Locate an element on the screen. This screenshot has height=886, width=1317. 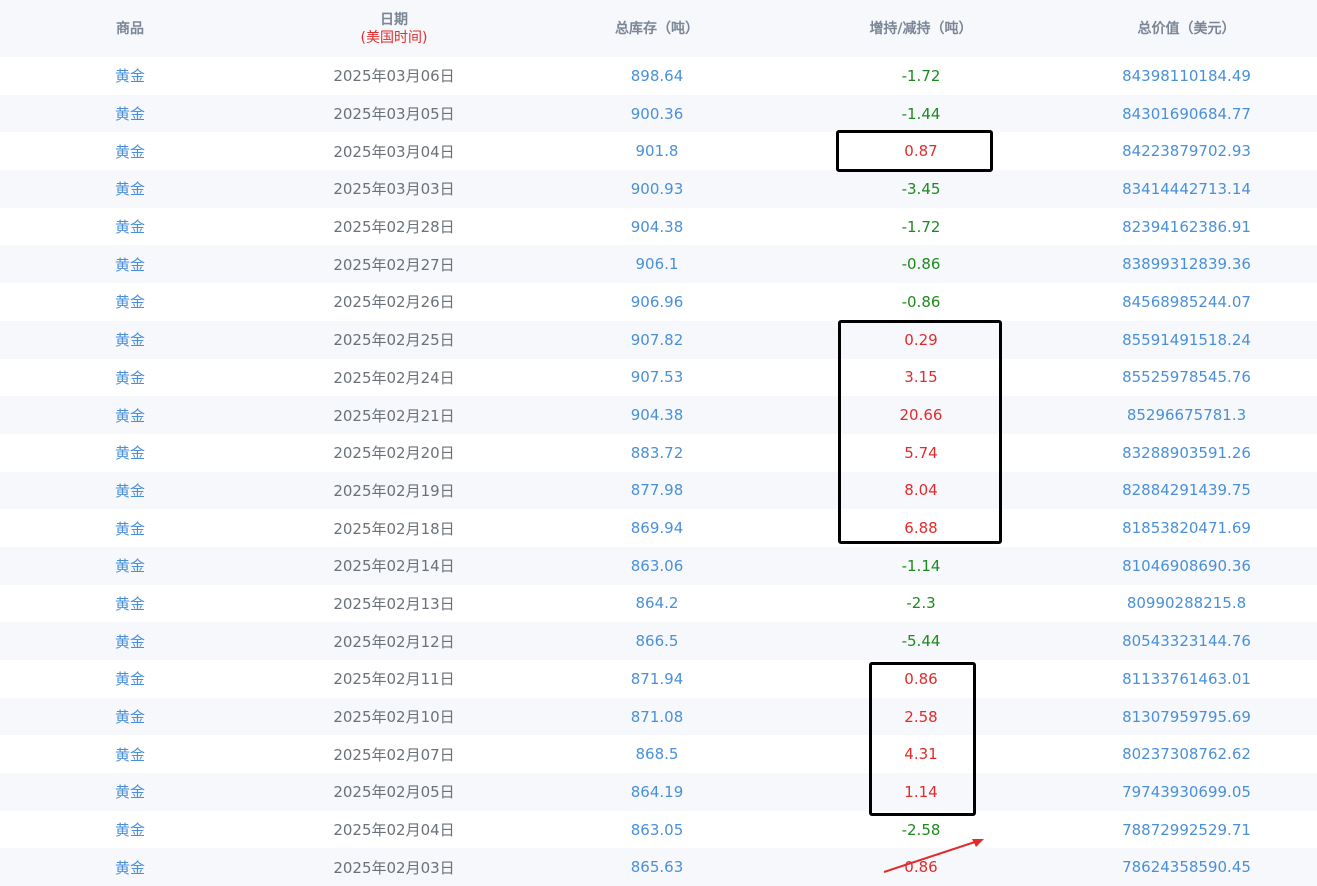
total-cell: 871.08 is located at coordinates (657, 716).